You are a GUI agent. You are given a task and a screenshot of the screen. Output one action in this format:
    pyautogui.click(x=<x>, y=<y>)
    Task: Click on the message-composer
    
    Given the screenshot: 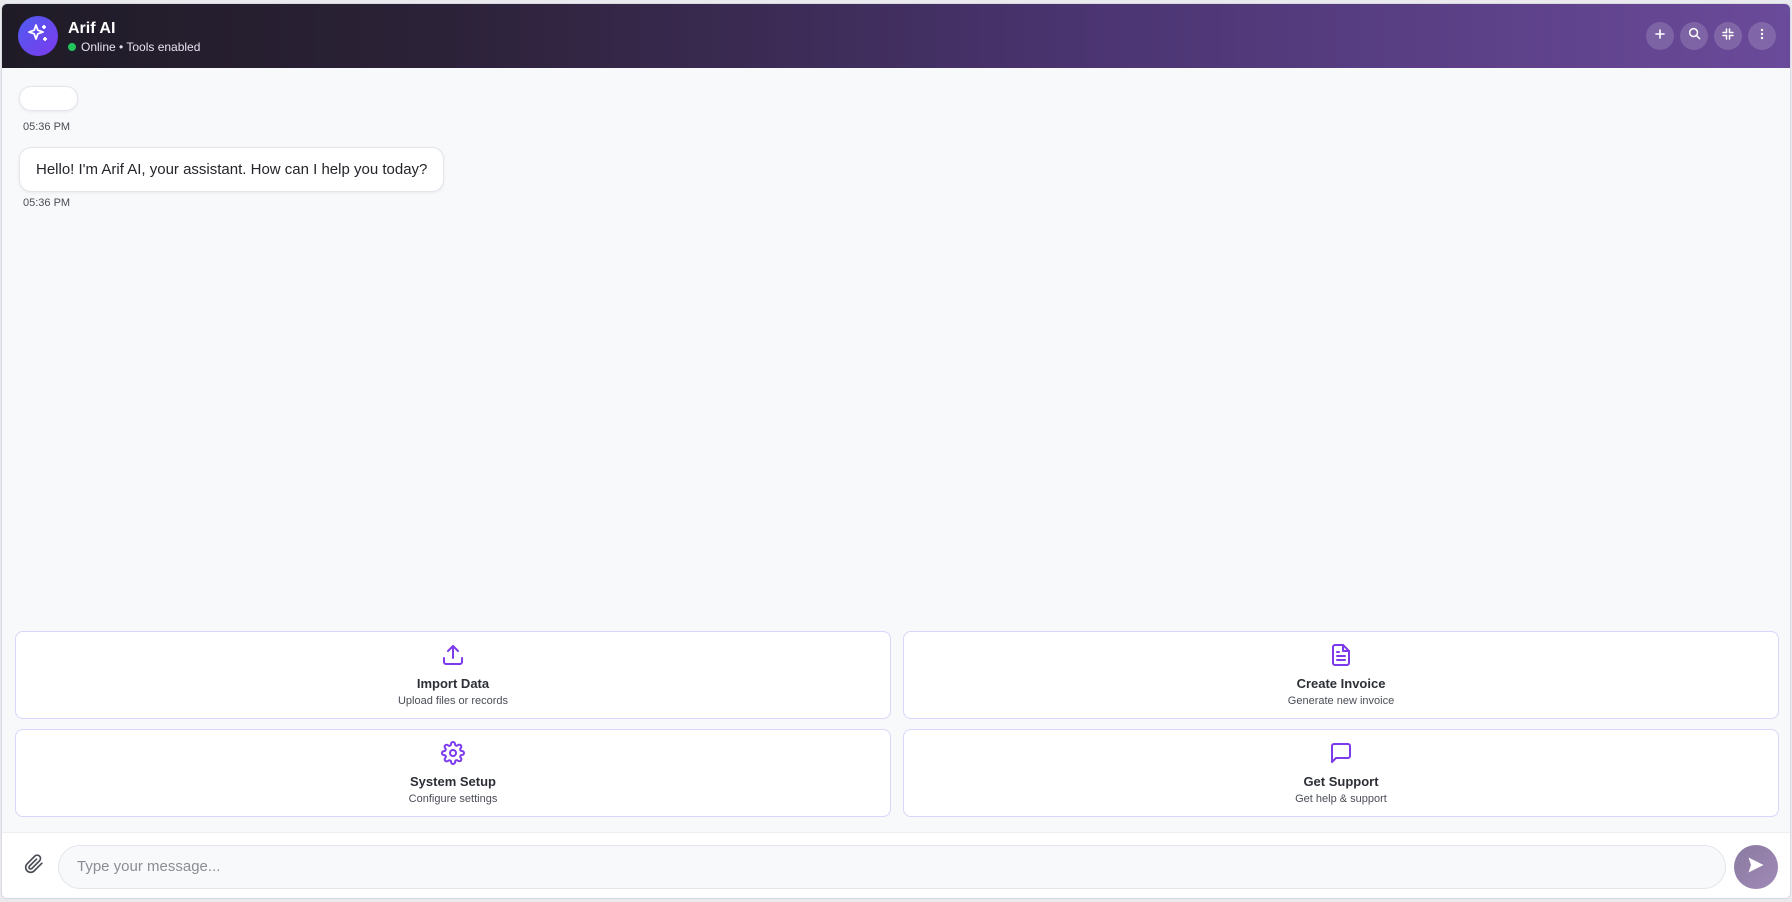 What is the action you would take?
    pyautogui.click(x=896, y=865)
    